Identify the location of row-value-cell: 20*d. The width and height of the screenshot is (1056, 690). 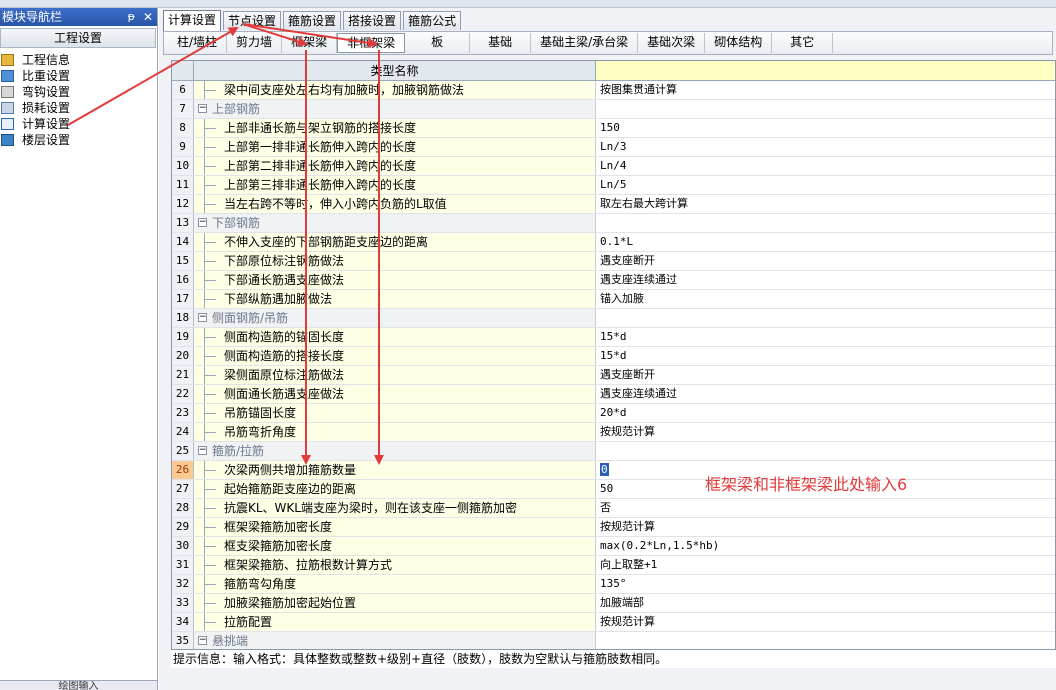
(825, 413).